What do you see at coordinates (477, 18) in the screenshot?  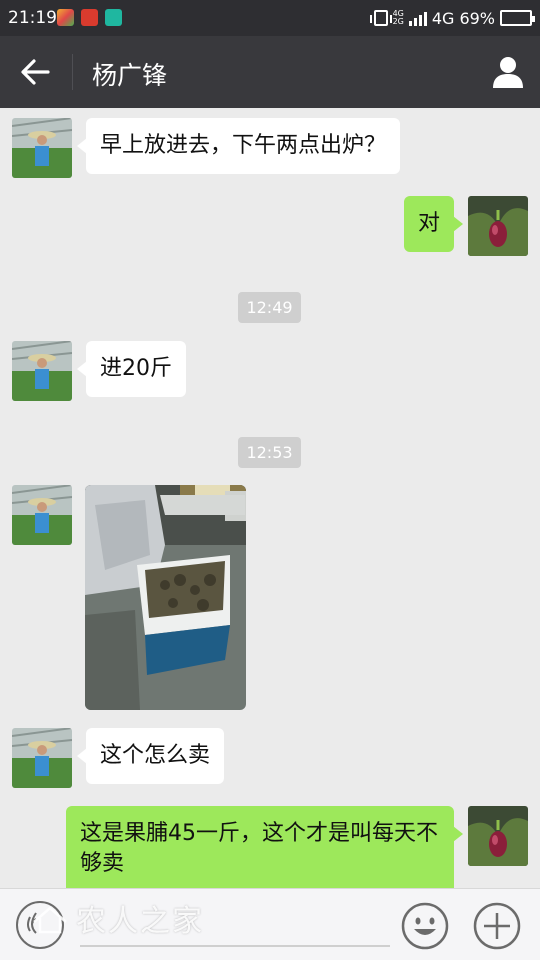 I see `battery-percent: 69%` at bounding box center [477, 18].